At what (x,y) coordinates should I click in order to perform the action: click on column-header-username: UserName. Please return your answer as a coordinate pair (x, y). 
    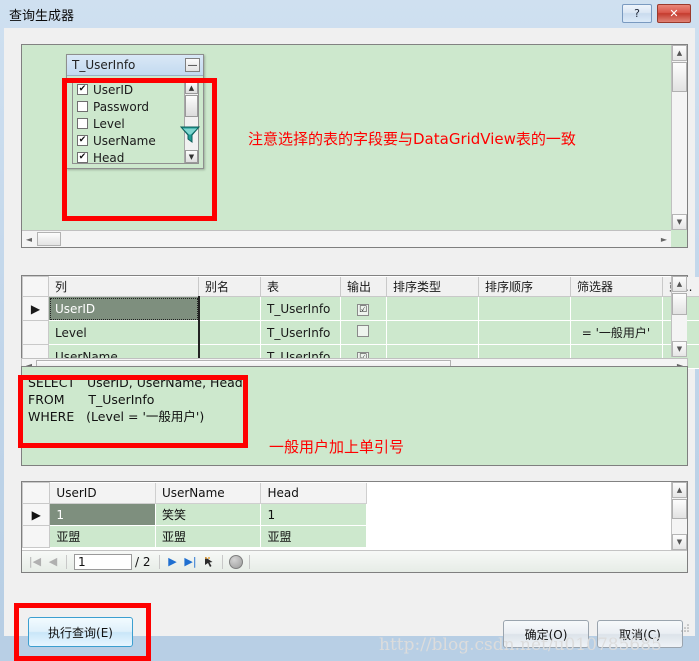
    Looking at the image, I should click on (208, 493).